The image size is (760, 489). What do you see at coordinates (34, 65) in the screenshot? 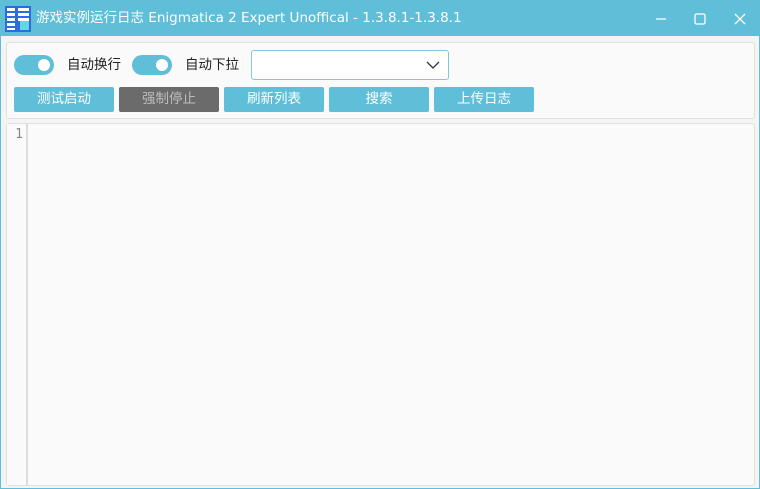
I see `auto-wrap-toggle` at bounding box center [34, 65].